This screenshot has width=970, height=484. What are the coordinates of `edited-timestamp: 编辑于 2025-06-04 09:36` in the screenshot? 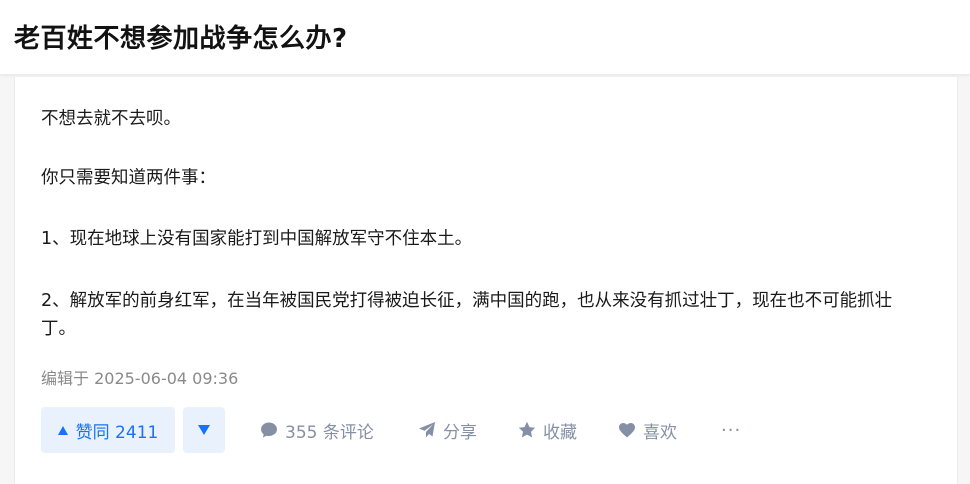 It's located at (139, 377).